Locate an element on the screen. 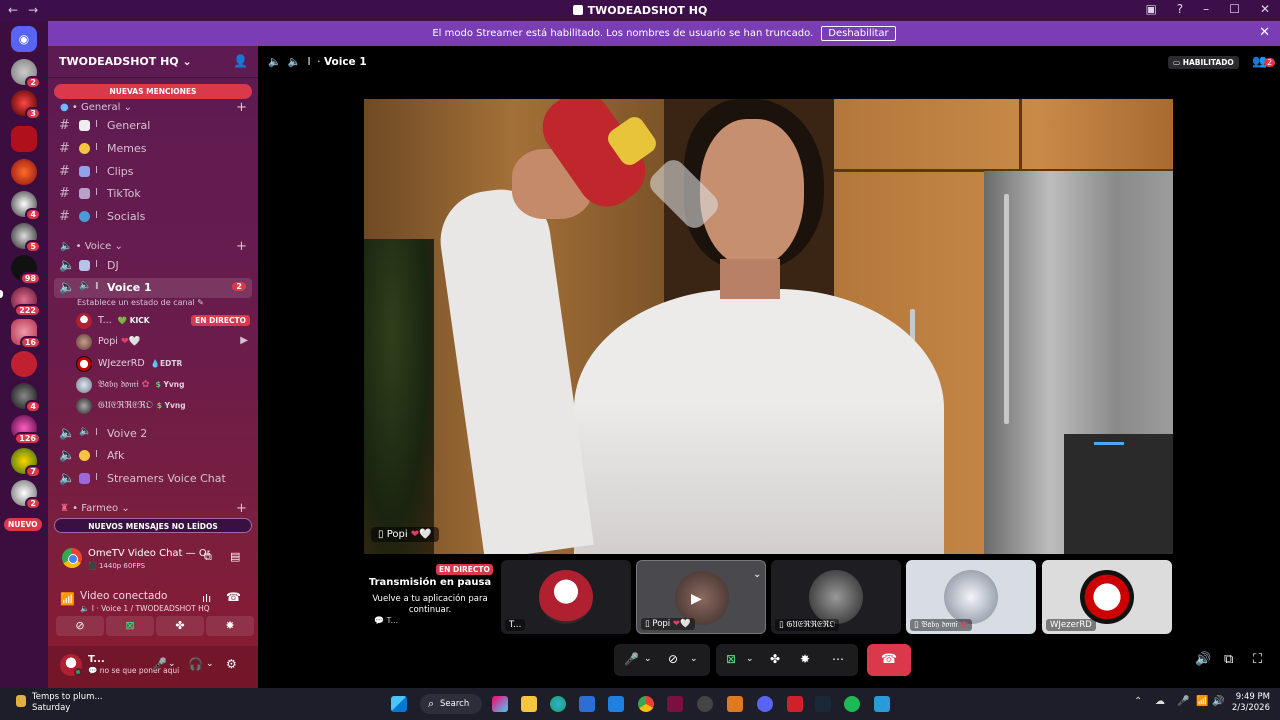 The width and height of the screenshot is (1280, 720). file-explorer-icon is located at coordinates (529, 704).